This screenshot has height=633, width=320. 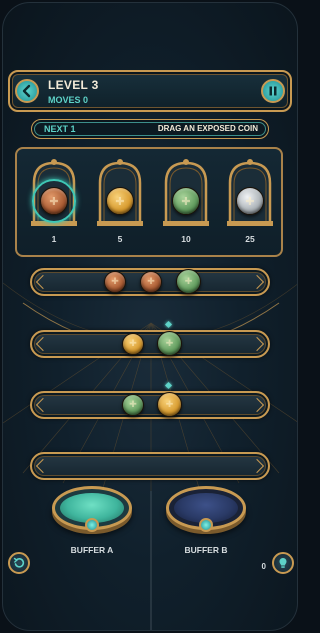 I want to click on back-button, so click(x=27, y=91).